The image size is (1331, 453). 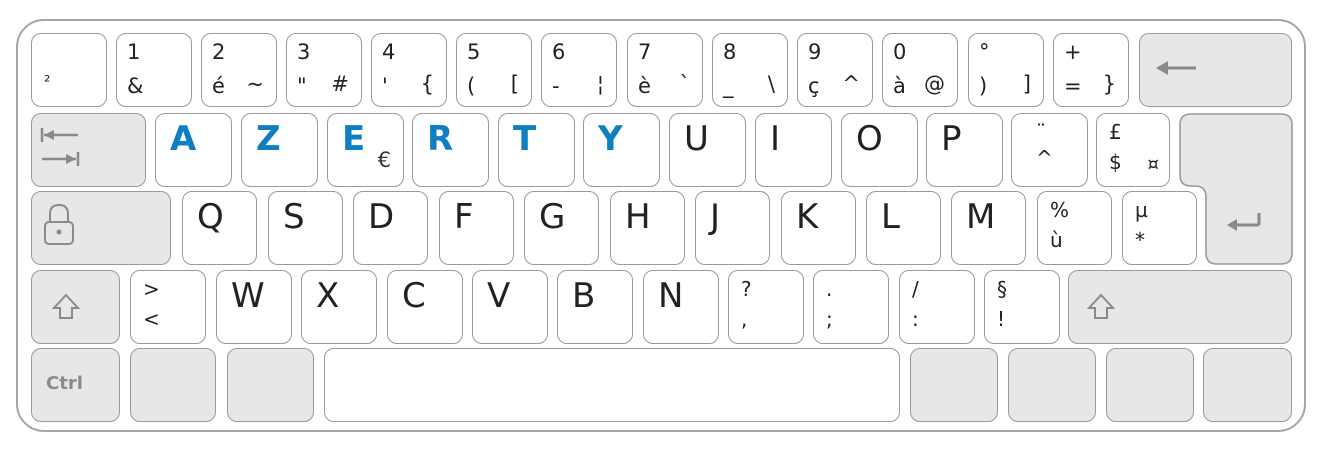 What do you see at coordinates (818, 228) in the screenshot?
I see `key-k: K` at bounding box center [818, 228].